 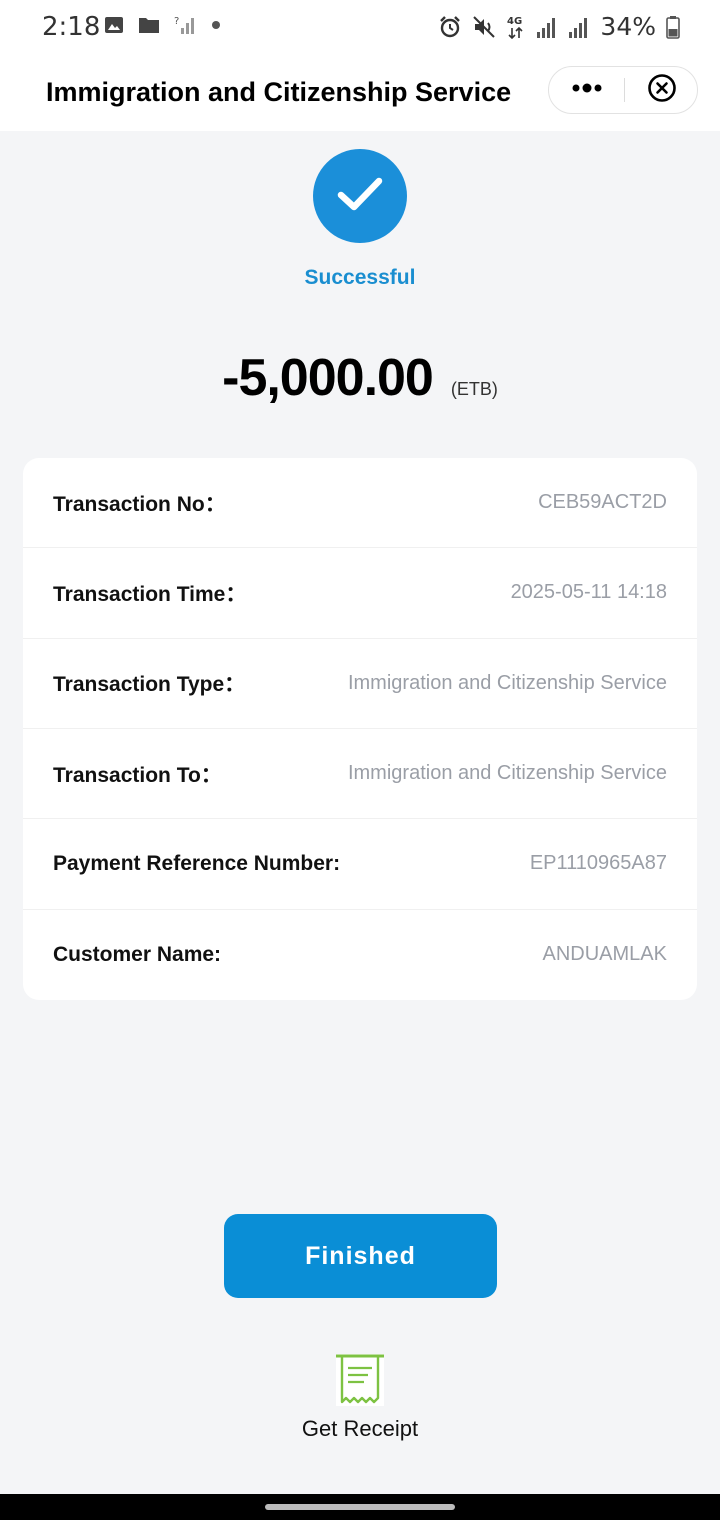 What do you see at coordinates (150, 594) in the screenshot?
I see `detail-label: Transaction Time：` at bounding box center [150, 594].